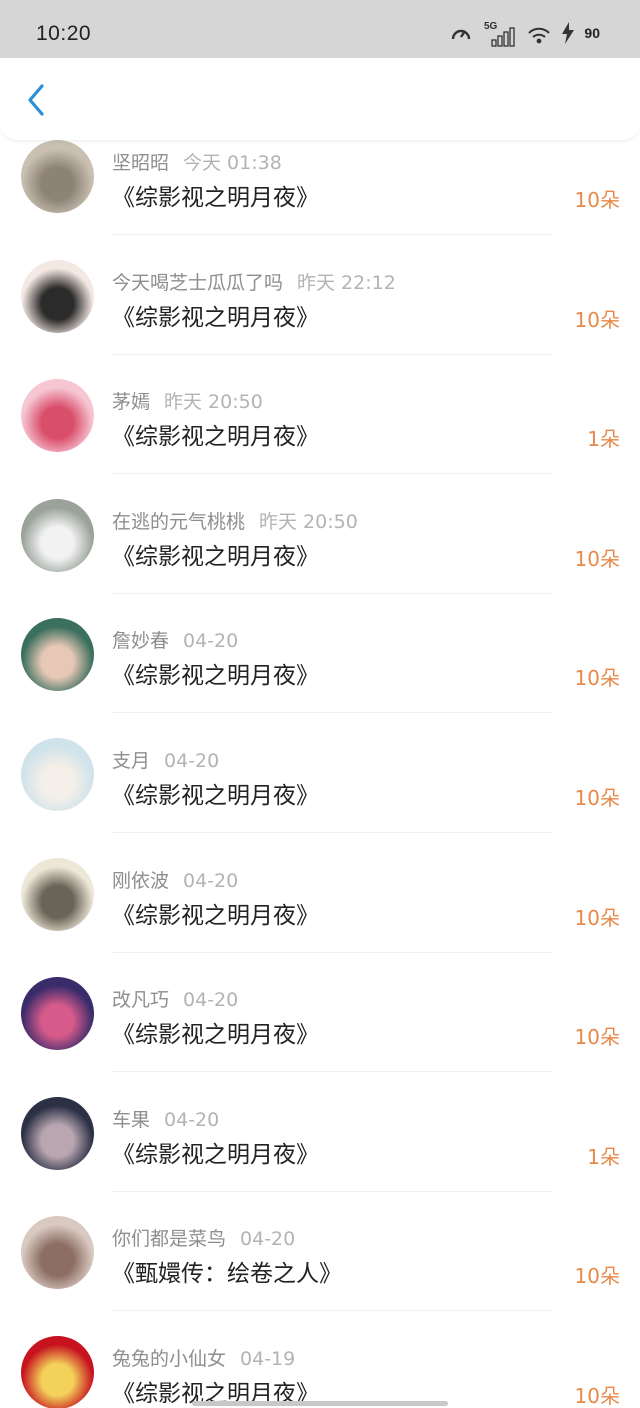 The width and height of the screenshot is (640, 1408). I want to click on list-item: 支月 04-20 《综影视之明月夜》 10朵, so click(320, 796).